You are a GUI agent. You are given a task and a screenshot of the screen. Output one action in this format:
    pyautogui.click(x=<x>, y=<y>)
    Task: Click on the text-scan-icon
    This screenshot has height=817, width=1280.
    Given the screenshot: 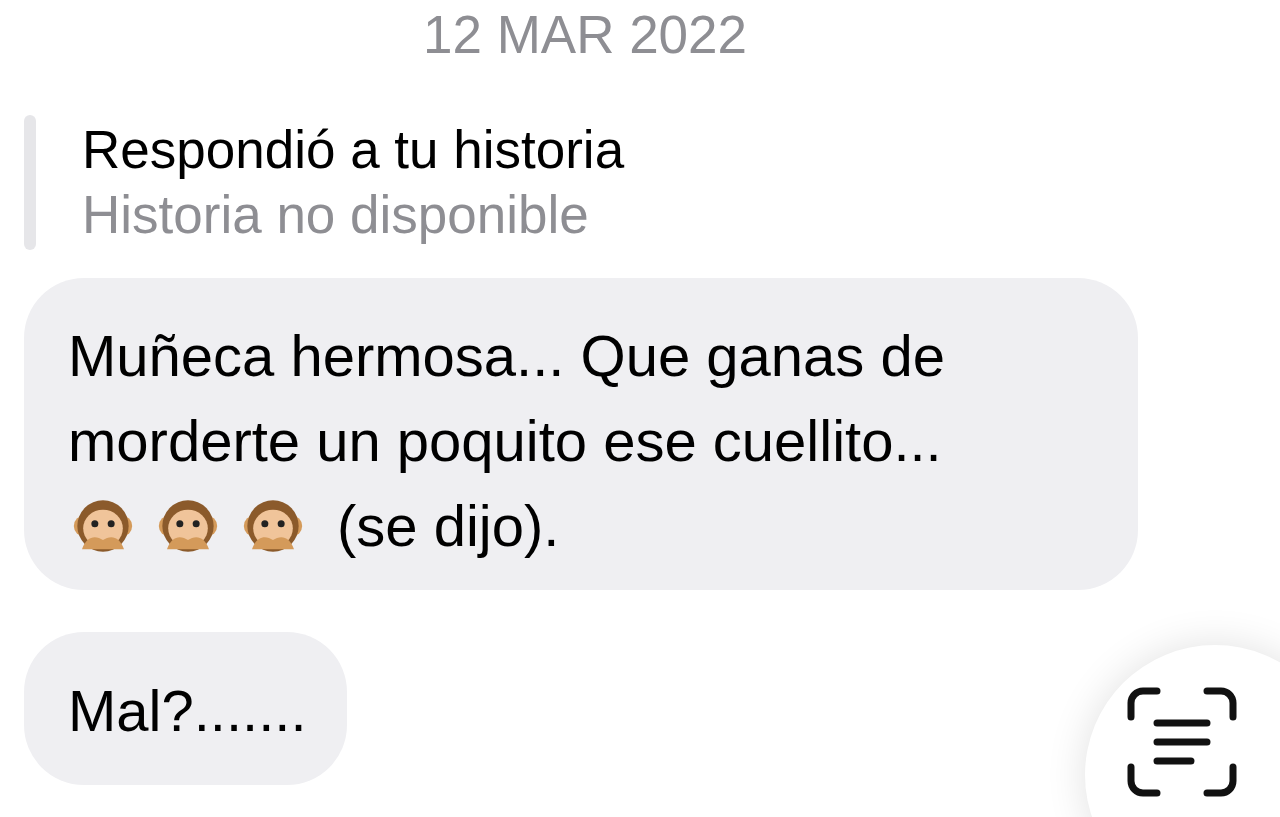 What is the action you would take?
    pyautogui.click(x=1182, y=742)
    